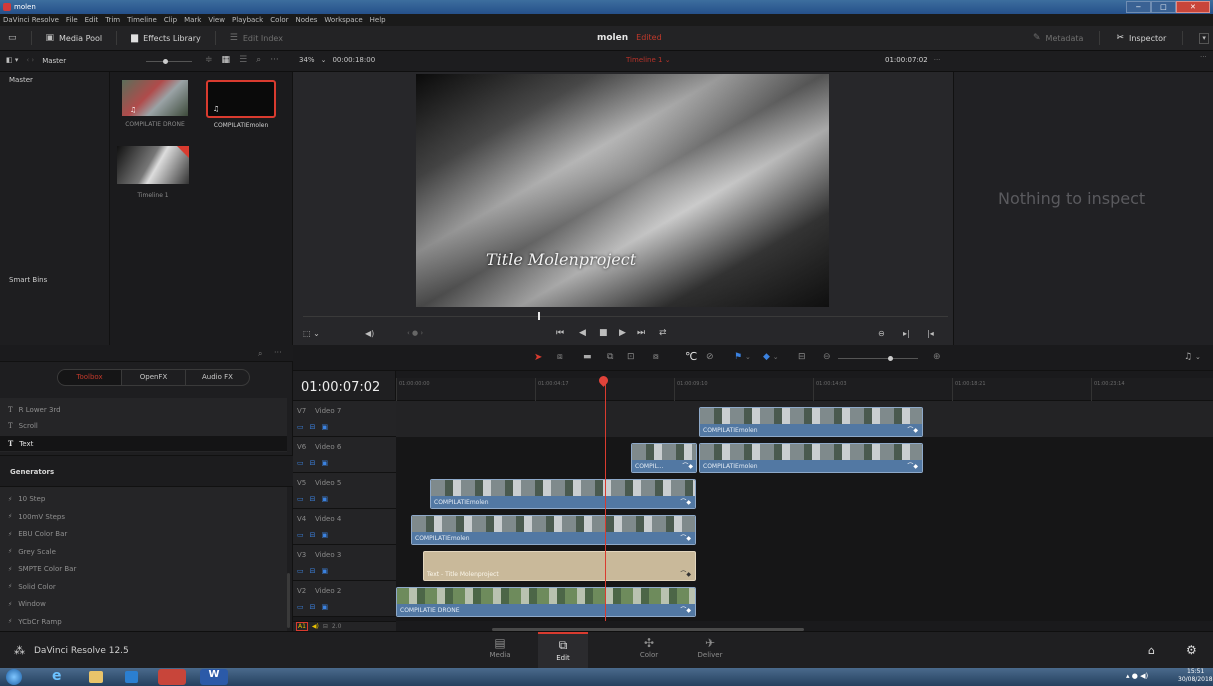 Image resolution: width=1213 pixels, height=686 pixels. What do you see at coordinates (12, 38) in the screenshot?
I see `workspace-toggle-icon: ▭` at bounding box center [12, 38].